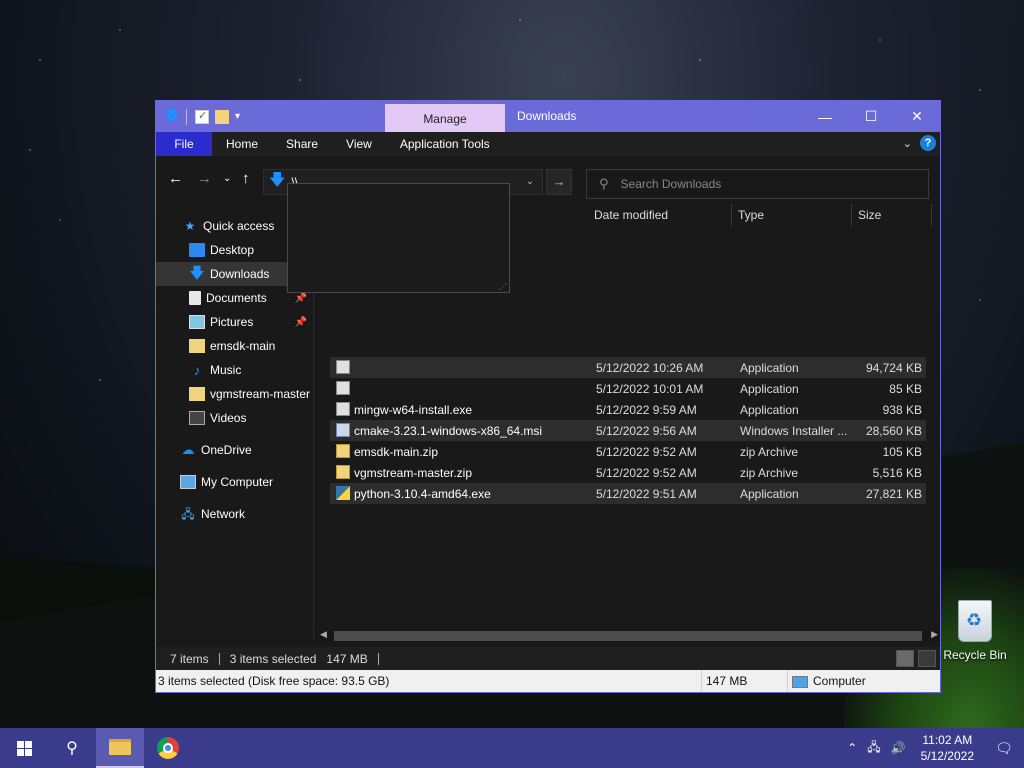  Describe the element at coordinates (530, 182) in the screenshot. I see `address-history-icon: ⌄` at that location.